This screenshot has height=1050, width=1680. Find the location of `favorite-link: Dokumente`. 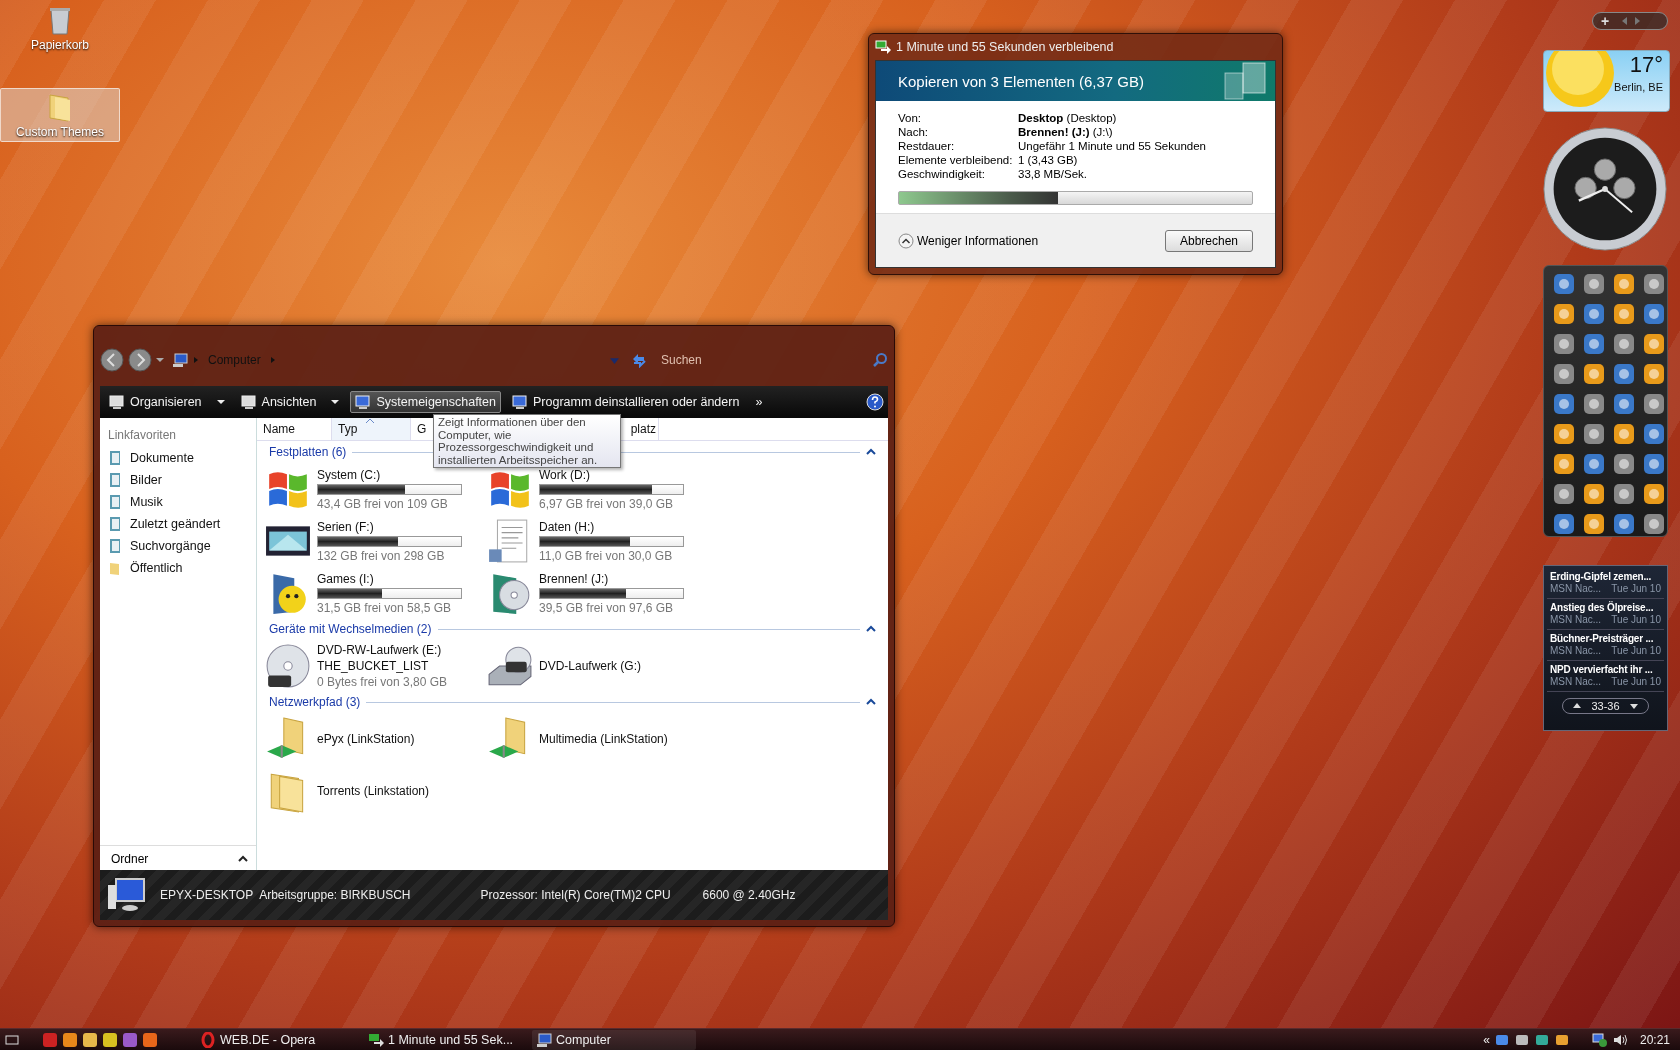

favorite-link: Dokumente is located at coordinates (182, 458).